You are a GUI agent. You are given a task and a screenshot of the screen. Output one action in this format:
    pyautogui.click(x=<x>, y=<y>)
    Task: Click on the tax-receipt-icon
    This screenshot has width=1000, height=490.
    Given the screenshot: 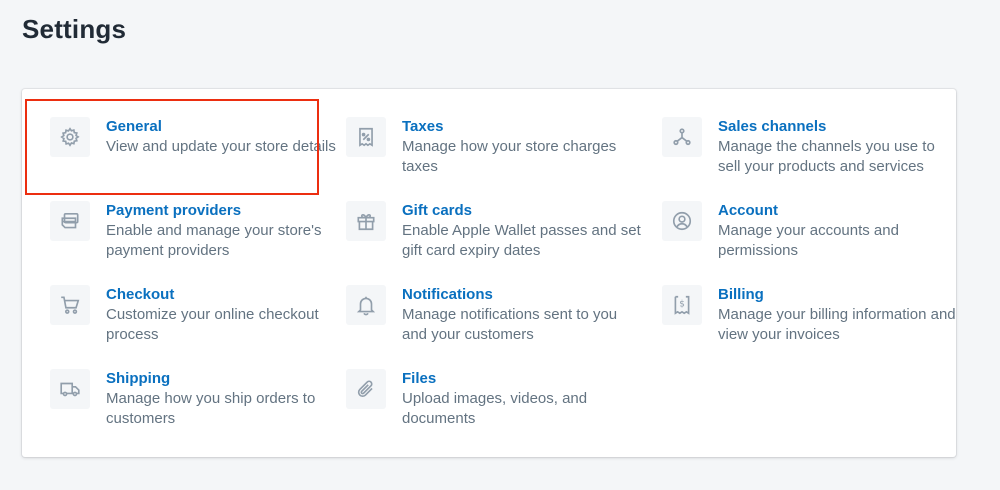 What is the action you would take?
    pyautogui.click(x=366, y=137)
    